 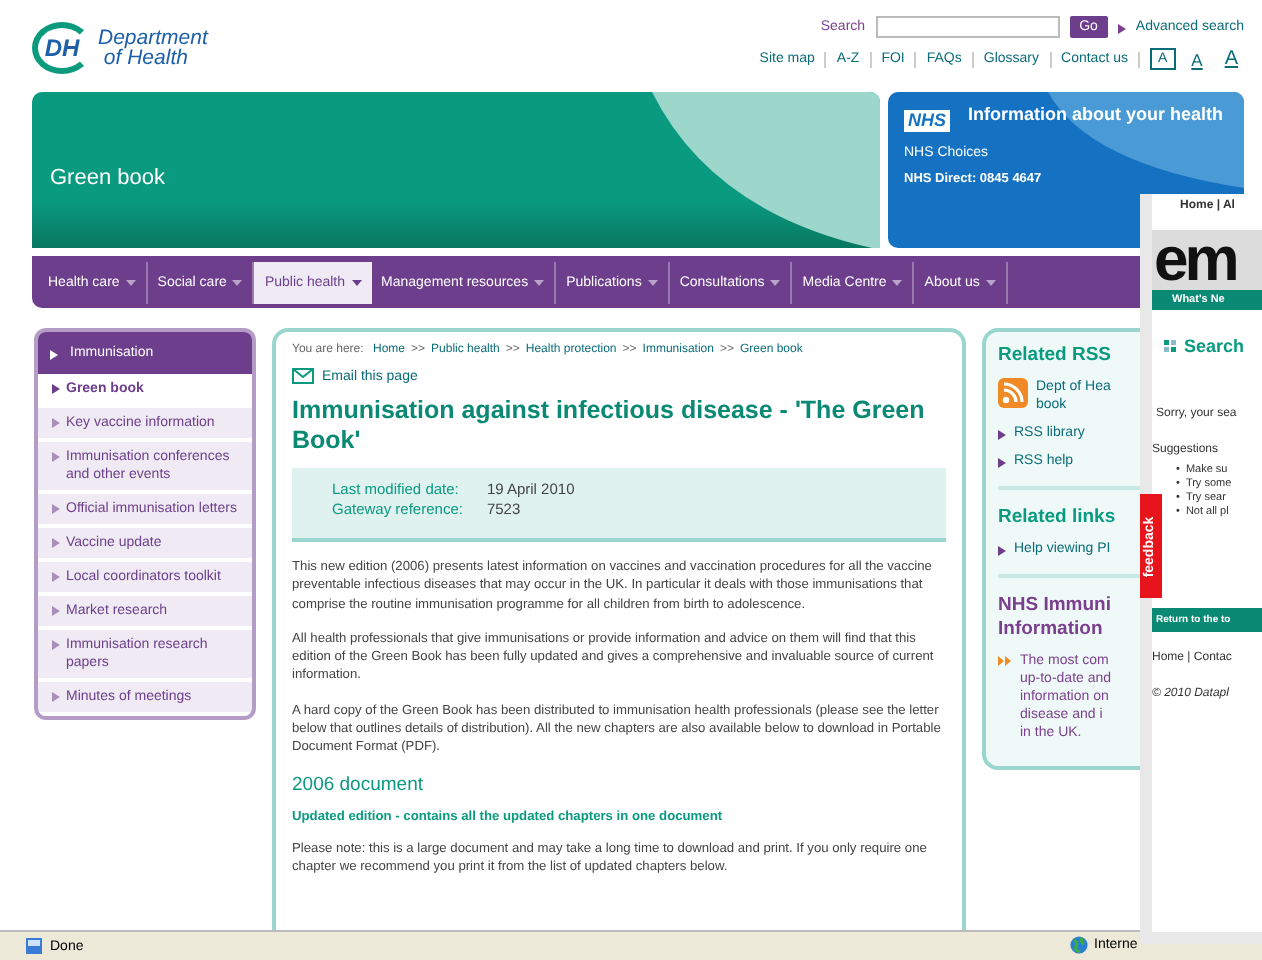 What do you see at coordinates (1195, 260) in the screenshot?
I see `popup-logo: em` at bounding box center [1195, 260].